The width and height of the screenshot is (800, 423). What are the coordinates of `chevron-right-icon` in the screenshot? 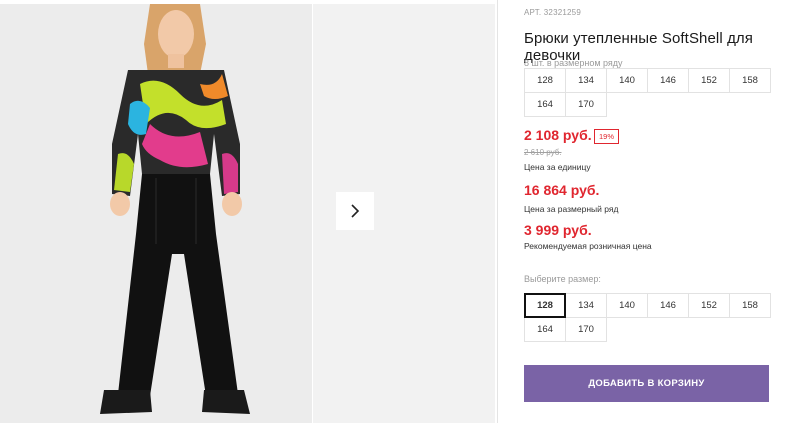 It's located at (355, 211).